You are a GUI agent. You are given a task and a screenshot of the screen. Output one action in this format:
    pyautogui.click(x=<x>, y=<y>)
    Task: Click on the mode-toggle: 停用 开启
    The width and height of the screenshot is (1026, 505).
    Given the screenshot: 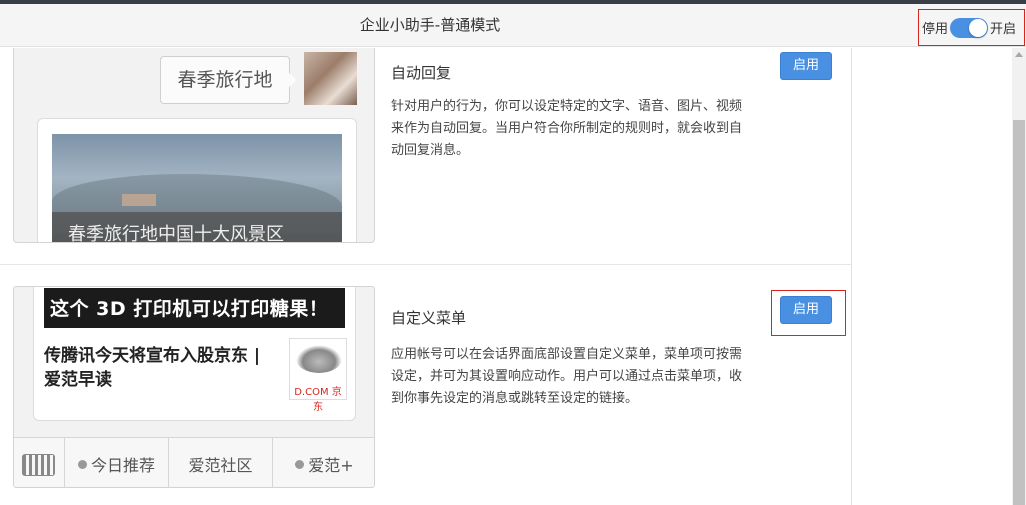 What is the action you would take?
    pyautogui.click(x=971, y=27)
    